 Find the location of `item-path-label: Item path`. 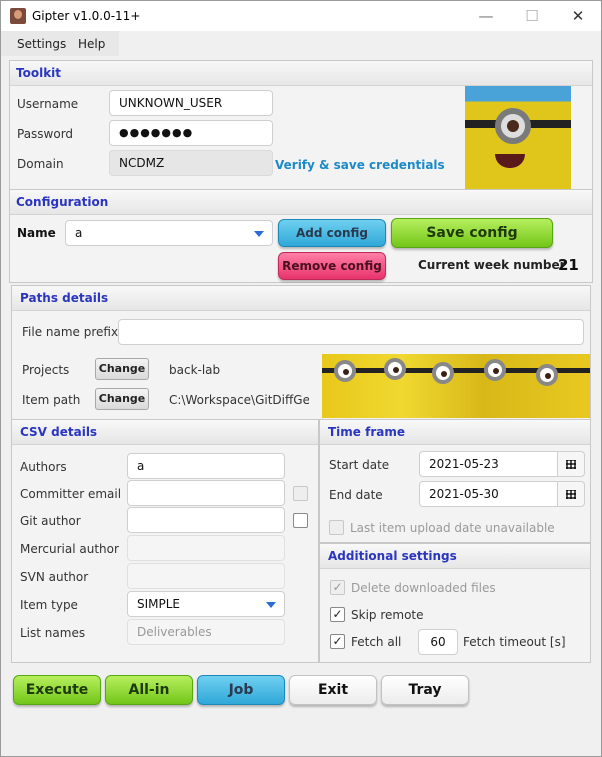

item-path-label: Item path is located at coordinates (51, 400).